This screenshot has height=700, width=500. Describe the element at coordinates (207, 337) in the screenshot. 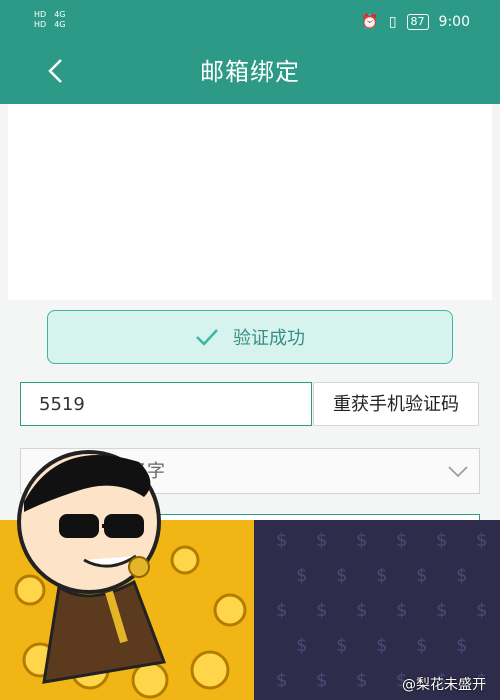

I see `checkmark-icon` at that location.